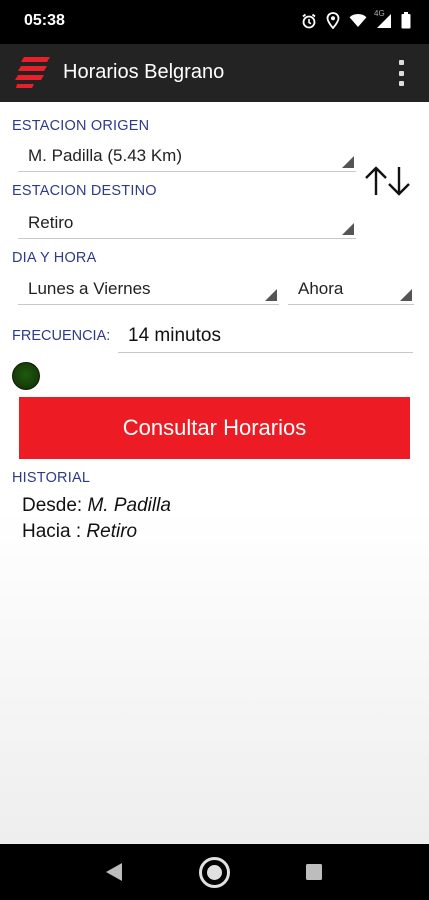  Describe the element at coordinates (34, 76) in the screenshot. I see `train-logo-icon` at that location.